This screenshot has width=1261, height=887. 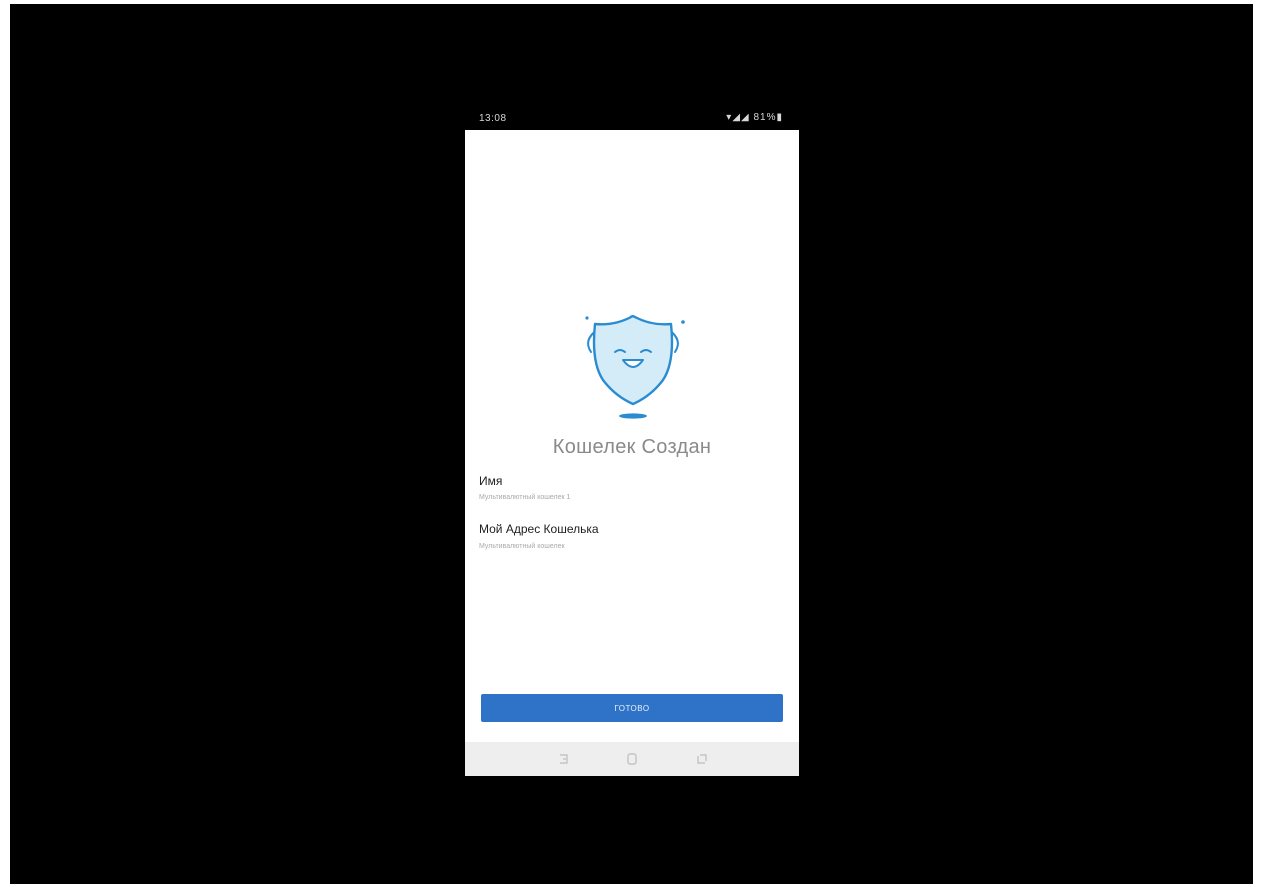 I want to click on recent-apps-icon, so click(x=702, y=759).